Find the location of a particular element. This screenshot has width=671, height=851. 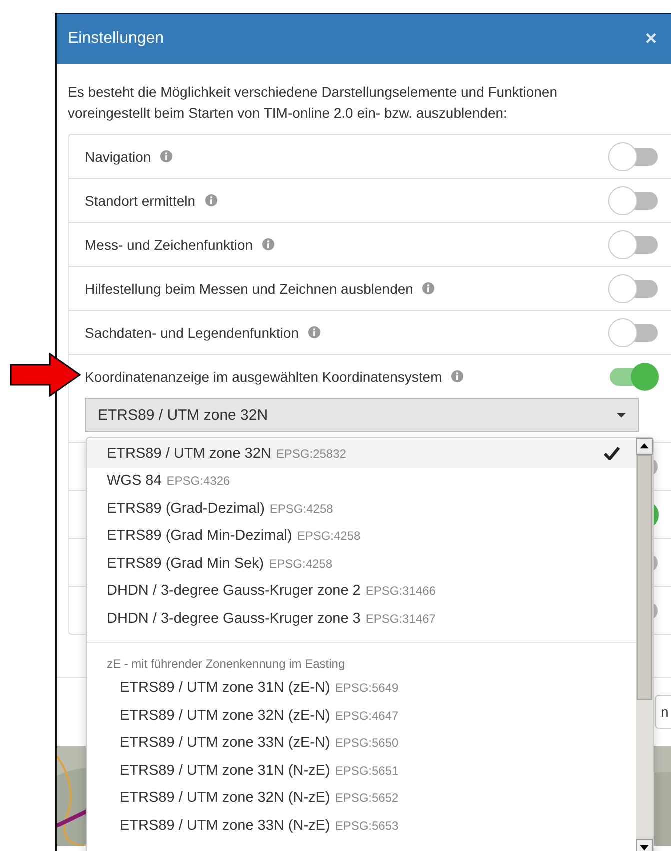

menu-option: ETRS89 / UTM zone 32N EPSG:25832 is located at coordinates (361, 454).